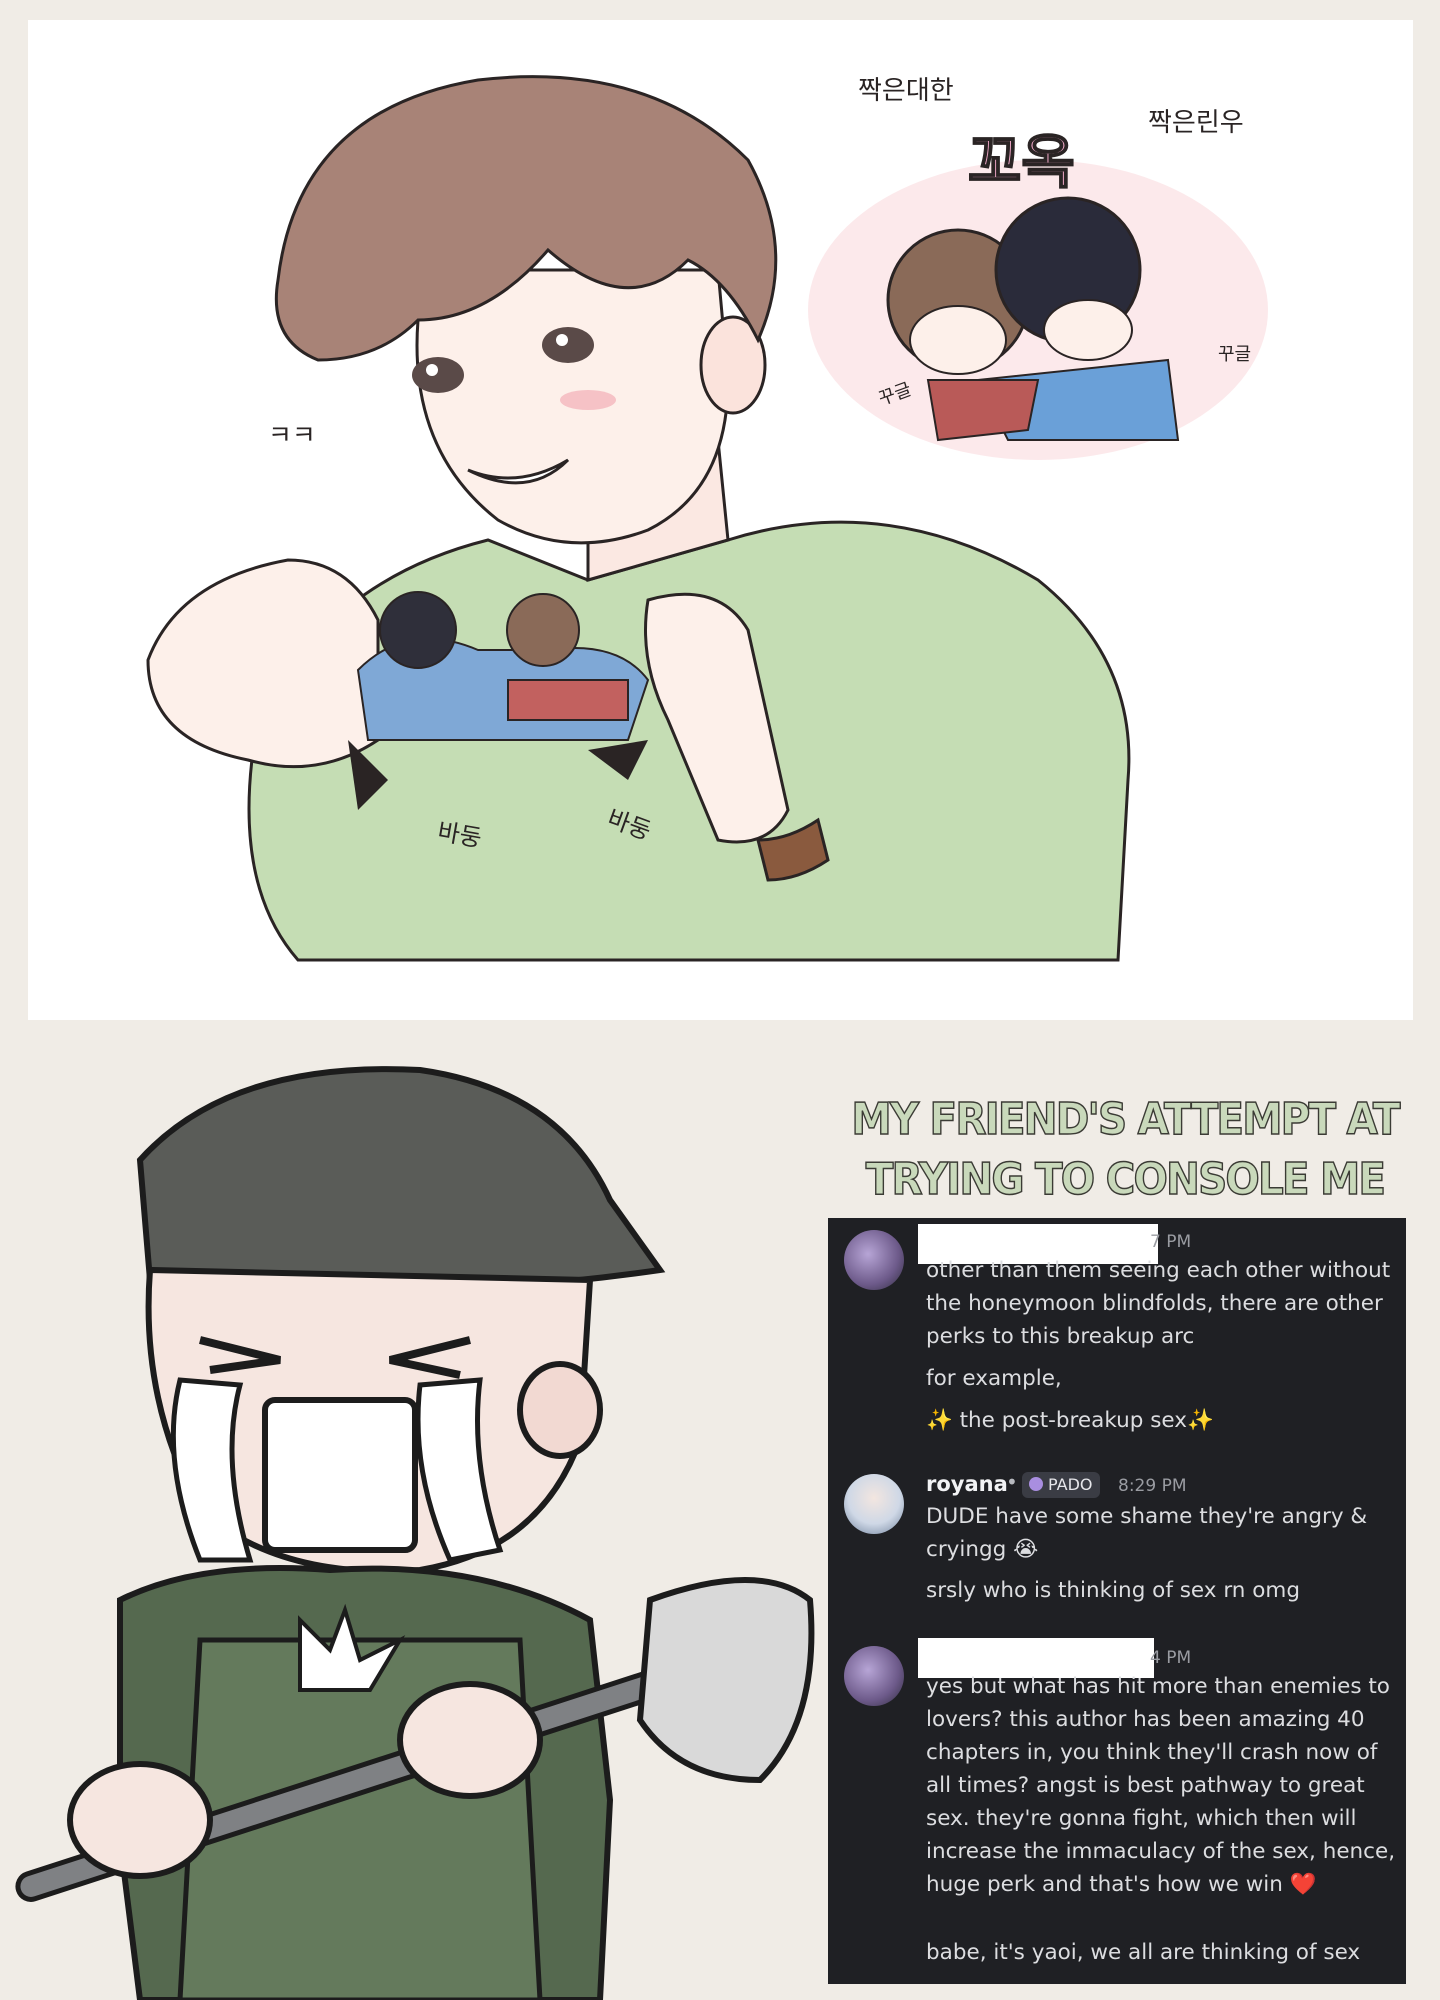 The height and width of the screenshot is (2000, 1440). Describe the element at coordinates (1070, 1420) in the screenshot. I see `message-line: ✨ the post-breakup sex✨` at that location.